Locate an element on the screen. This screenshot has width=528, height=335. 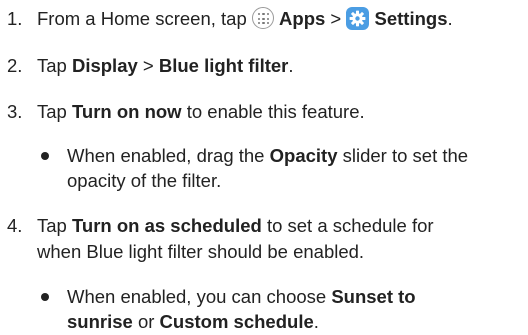
settings-label: Settings is located at coordinates (411, 18).